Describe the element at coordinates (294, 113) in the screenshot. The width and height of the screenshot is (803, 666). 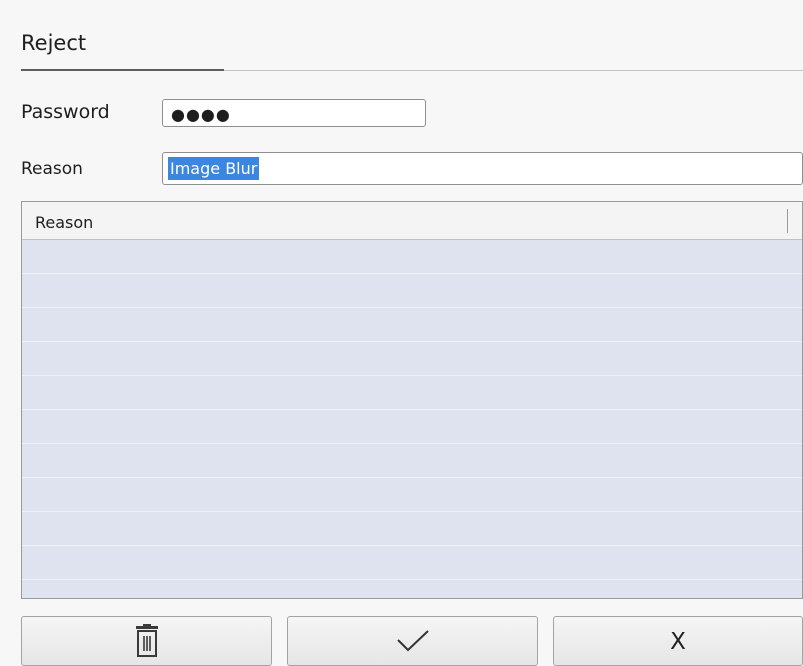
I see `password-field: ●●●●` at that location.